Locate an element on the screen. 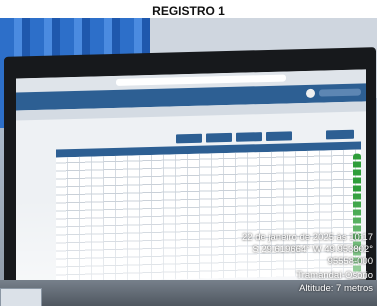 Image resolution: width=377 pixels, height=306 pixels. url-bar is located at coordinates (201, 80).